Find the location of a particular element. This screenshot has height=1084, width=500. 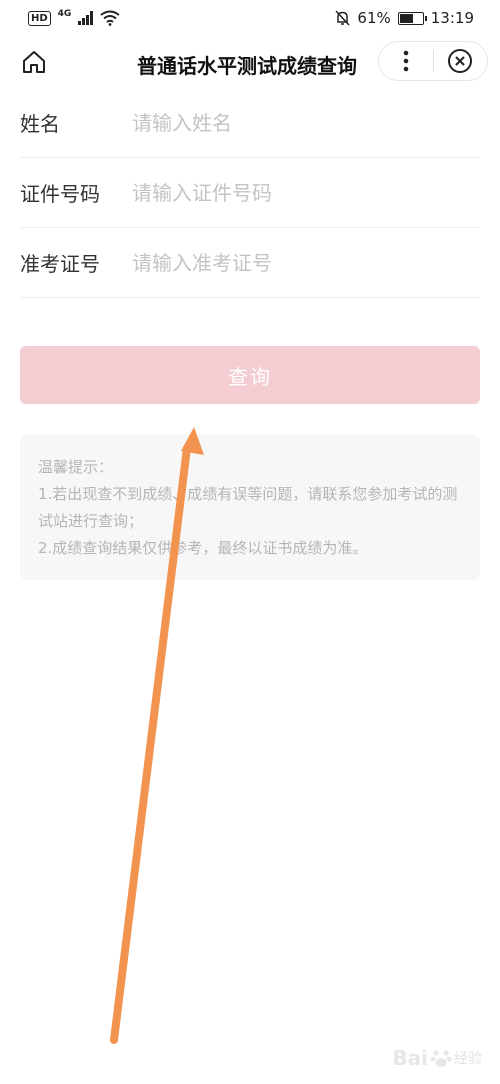

battery-icon is located at coordinates (412, 18).